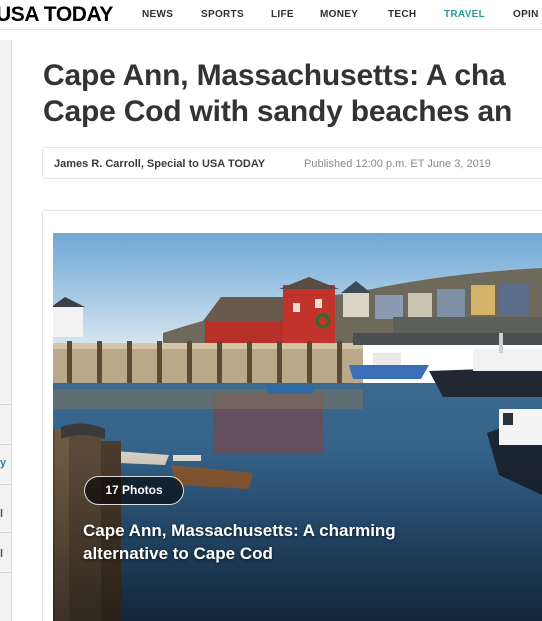  What do you see at coordinates (464, 14) in the screenshot?
I see `nav-item-travel: TRAVEL` at bounding box center [464, 14].